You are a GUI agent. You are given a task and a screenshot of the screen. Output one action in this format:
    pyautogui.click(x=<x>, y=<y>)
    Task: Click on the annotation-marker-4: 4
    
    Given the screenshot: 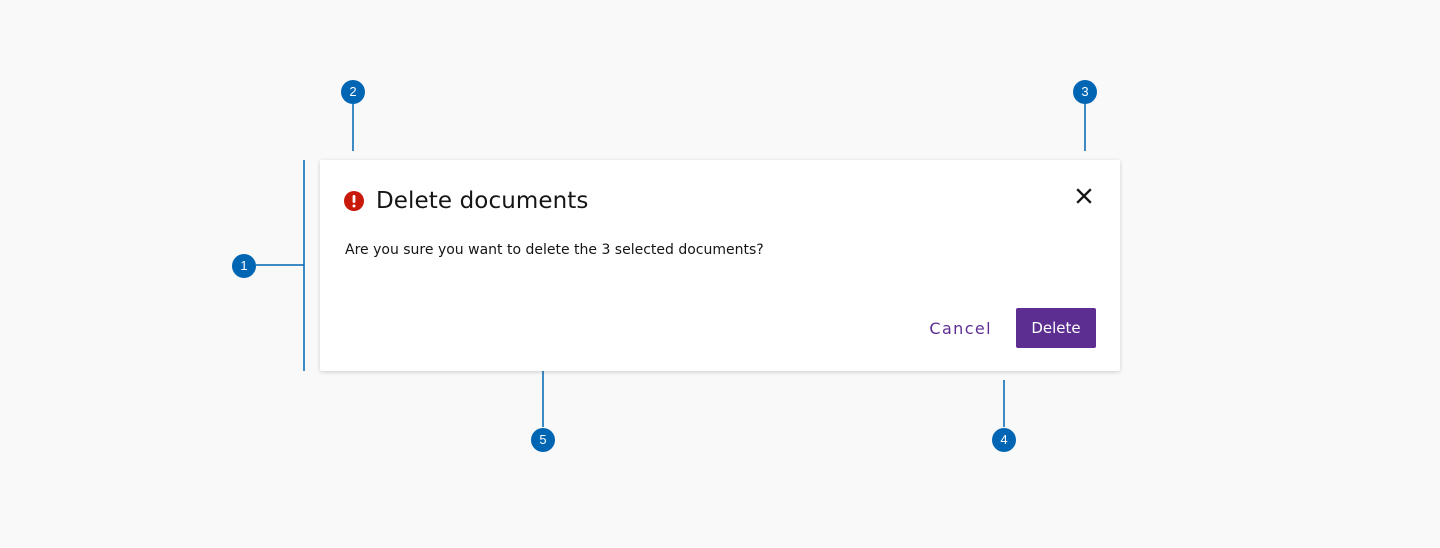 What is the action you would take?
    pyautogui.click(x=1004, y=440)
    